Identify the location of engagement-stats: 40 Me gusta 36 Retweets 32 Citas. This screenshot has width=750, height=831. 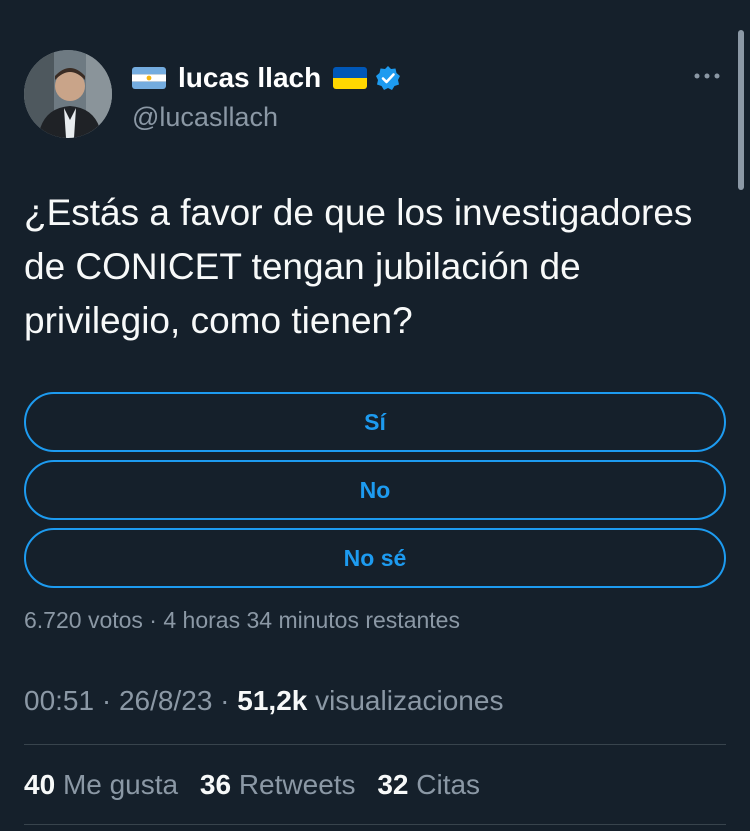
(259, 785).